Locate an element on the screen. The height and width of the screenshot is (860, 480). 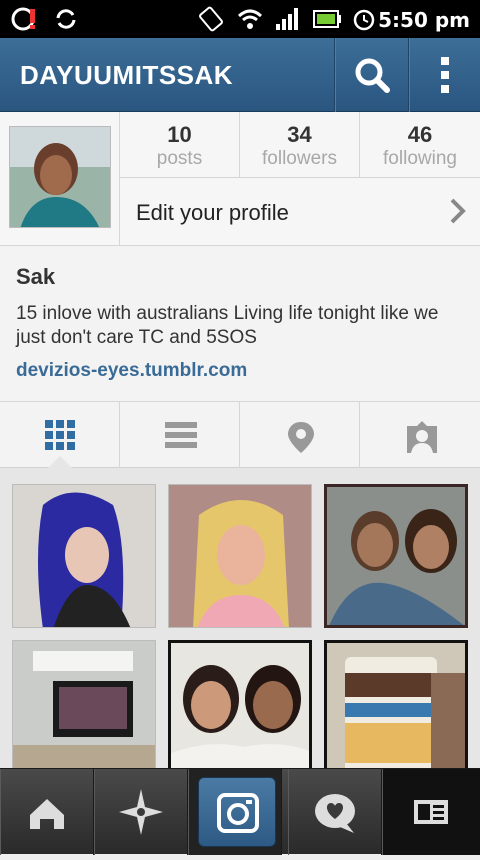
chevron-right-icon is located at coordinates (458, 211).